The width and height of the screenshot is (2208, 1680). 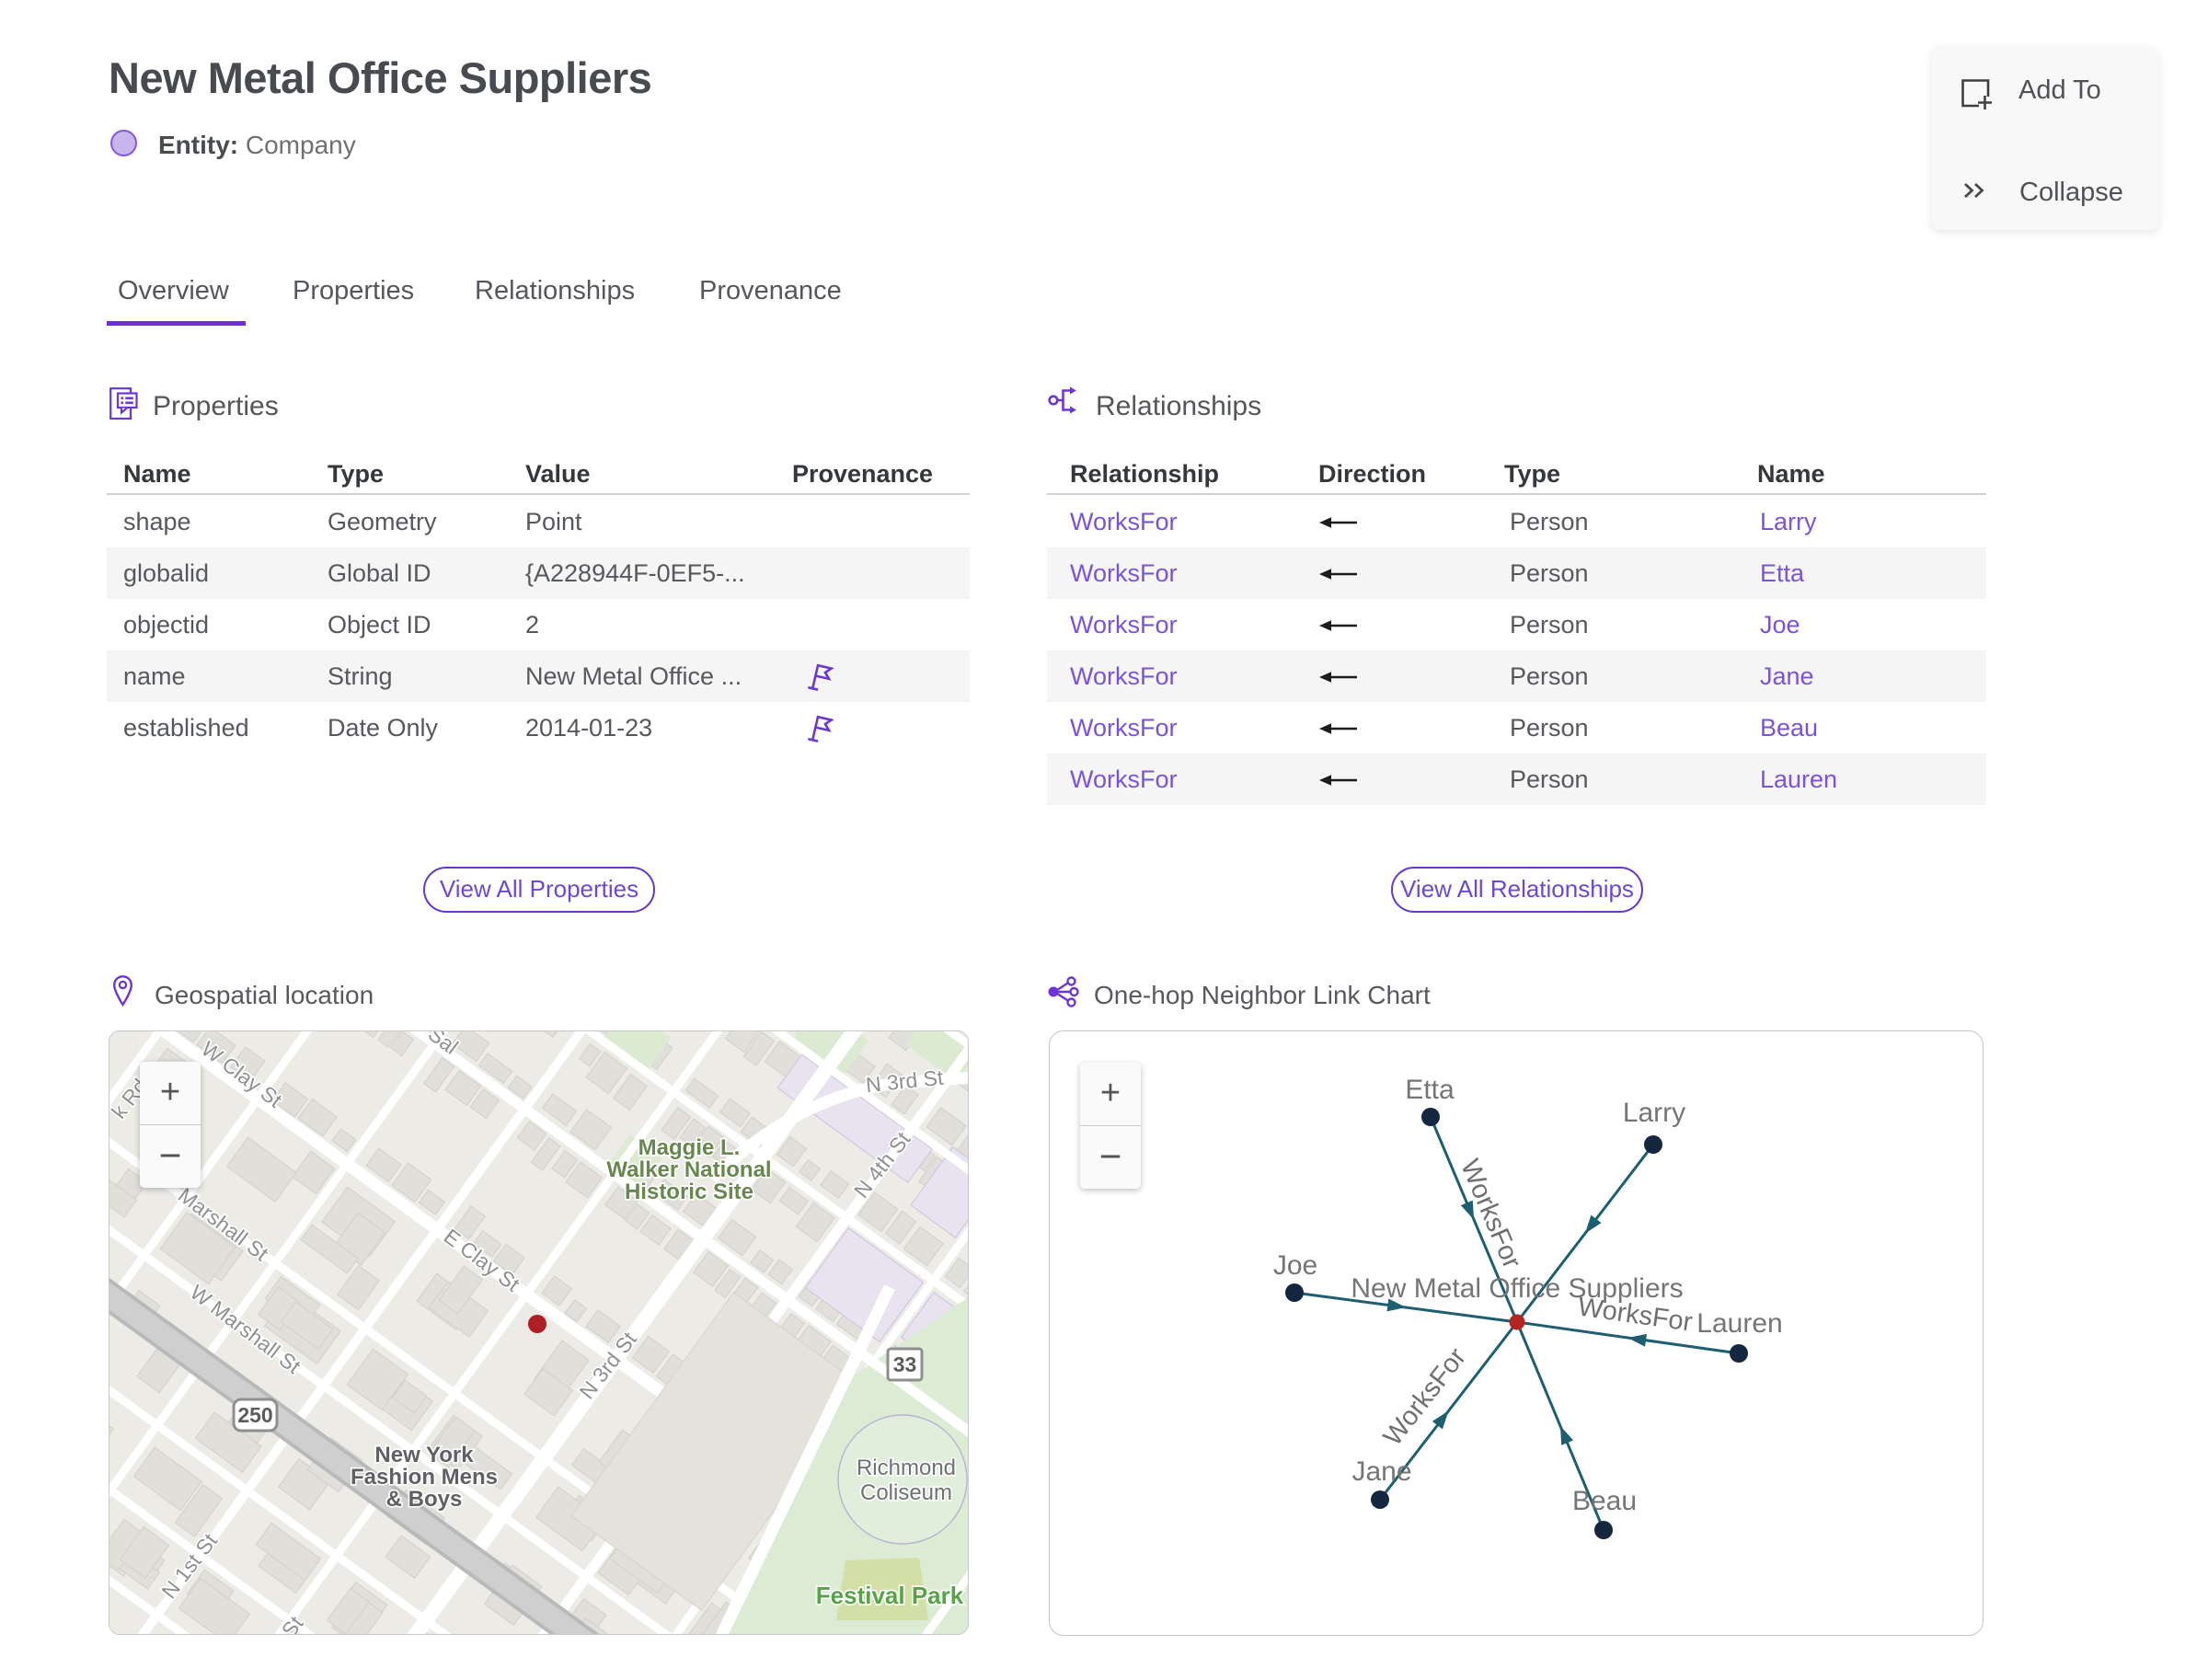 I want to click on svg-text: Walker National, so click(x=688, y=1169).